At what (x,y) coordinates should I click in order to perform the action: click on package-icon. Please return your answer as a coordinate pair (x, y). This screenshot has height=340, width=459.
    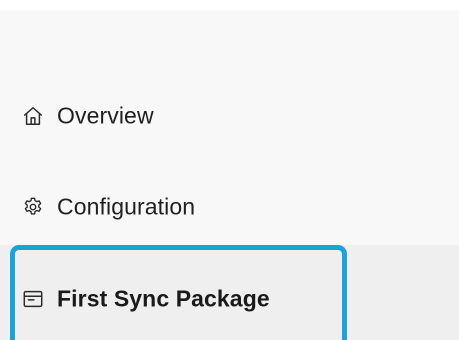
    Looking at the image, I should click on (33, 299).